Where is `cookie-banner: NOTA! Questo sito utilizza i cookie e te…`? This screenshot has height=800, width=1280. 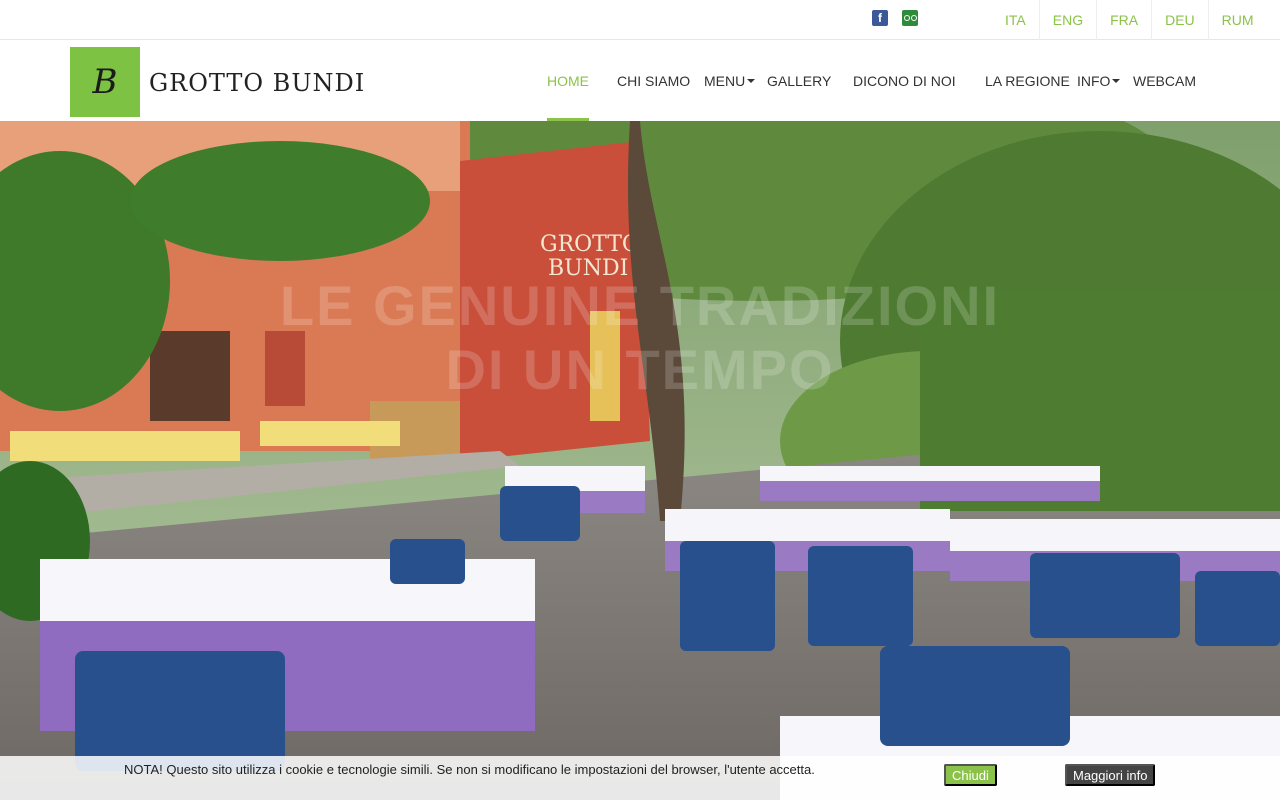
cookie-banner: NOTA! Questo sito utilizza i cookie e te… is located at coordinates (640, 778).